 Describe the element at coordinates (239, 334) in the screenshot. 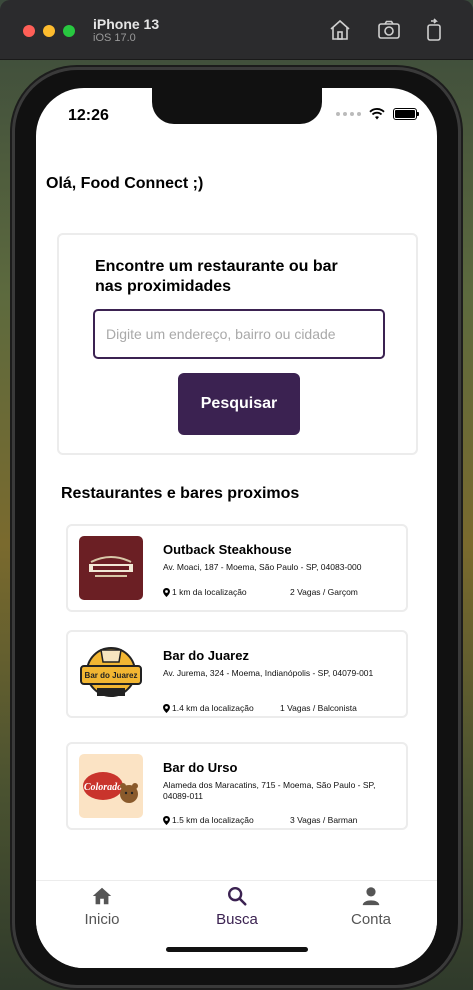

I see `address-search-input` at that location.